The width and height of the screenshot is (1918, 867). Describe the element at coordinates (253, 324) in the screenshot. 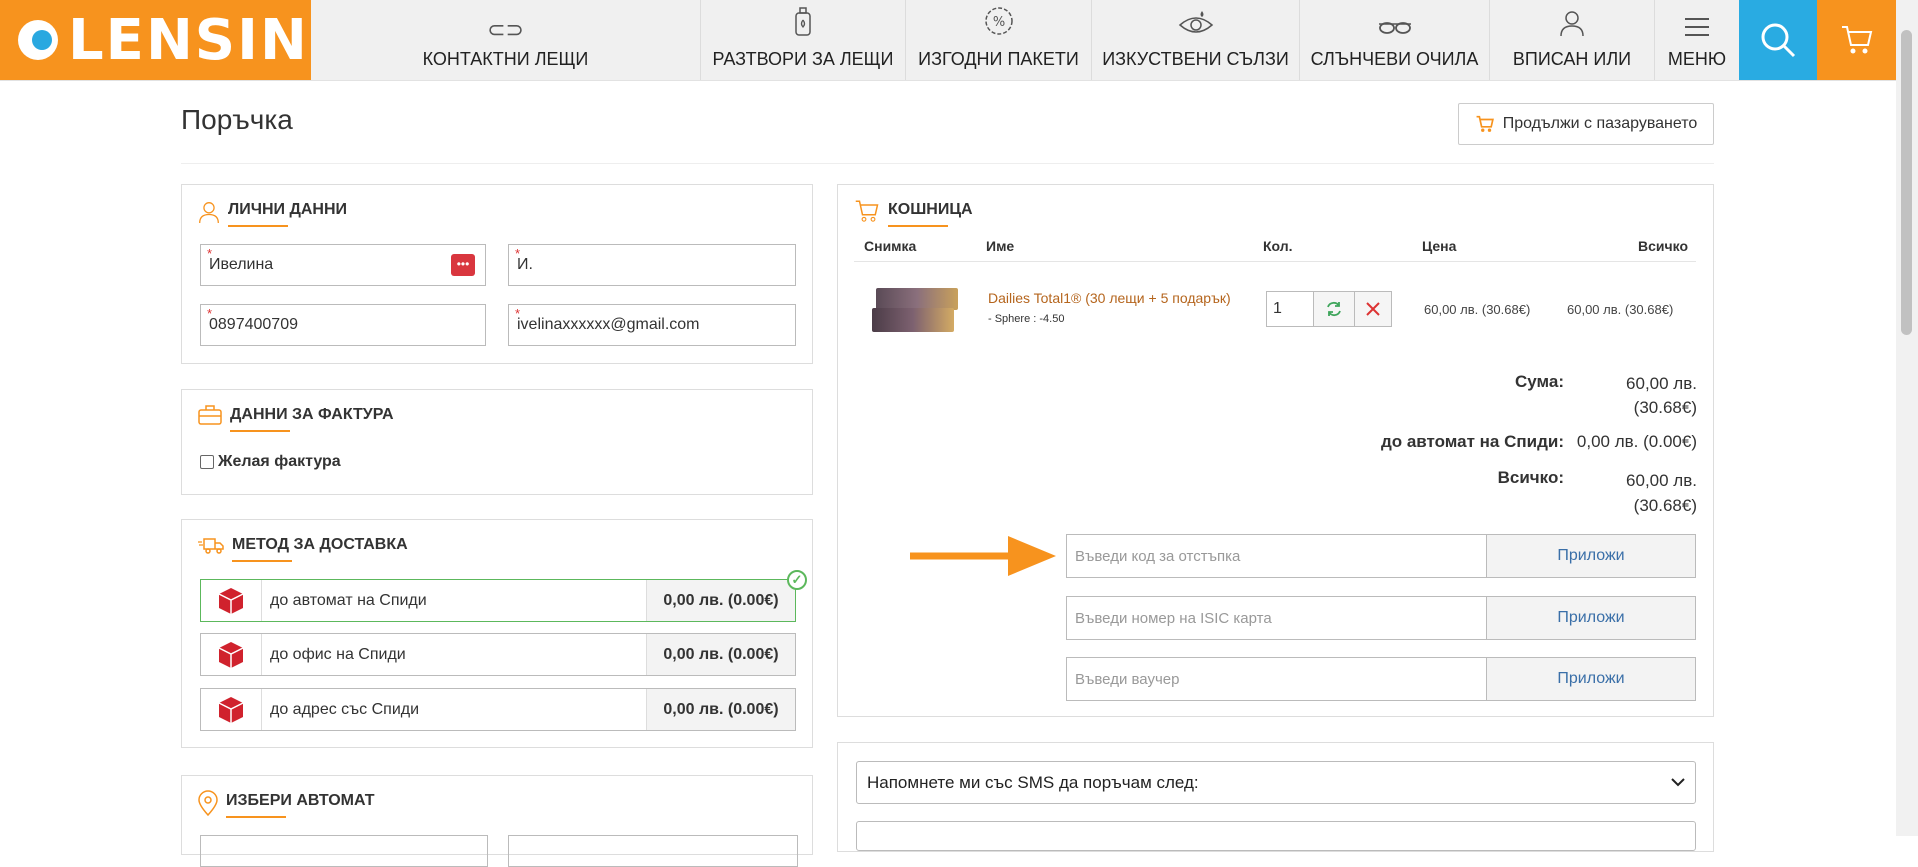

I see `phone-value: 0897400709` at that location.